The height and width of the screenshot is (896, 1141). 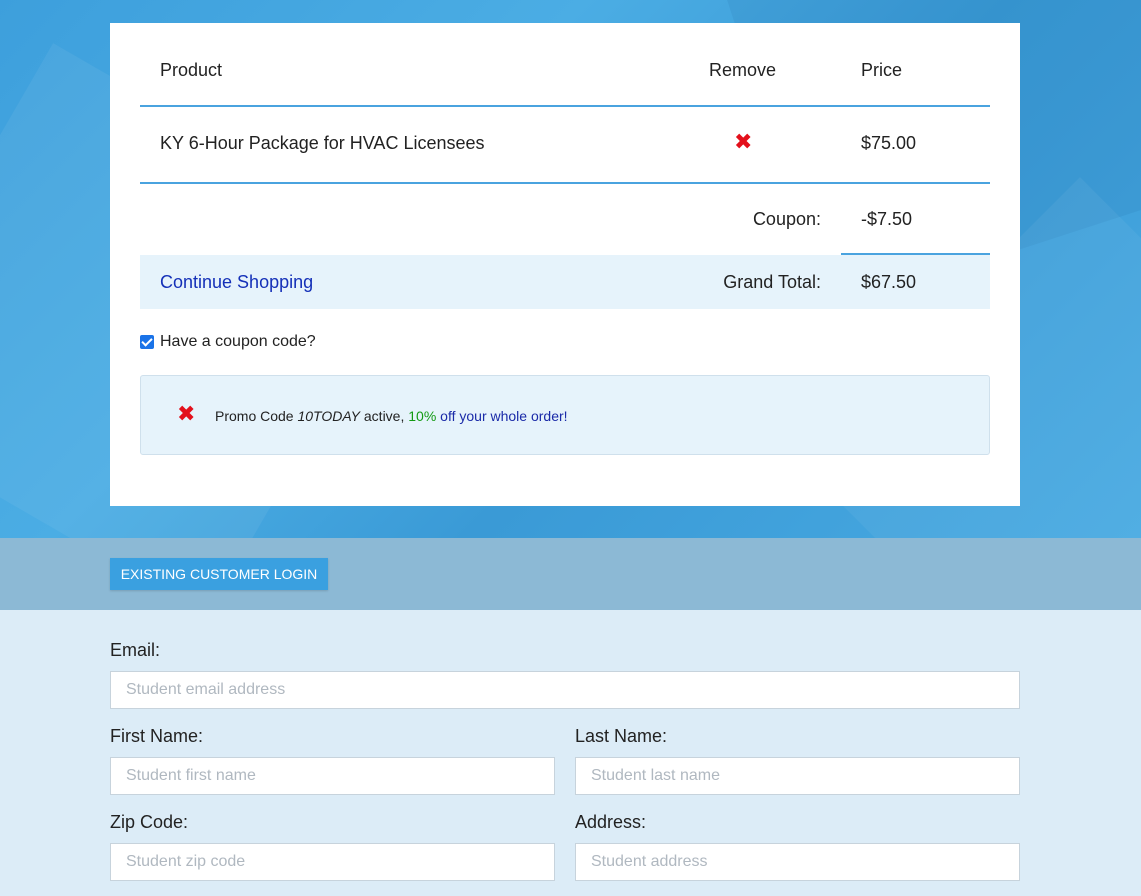 I want to click on coupon-toggle: Have a coupon code?, so click(x=228, y=342).